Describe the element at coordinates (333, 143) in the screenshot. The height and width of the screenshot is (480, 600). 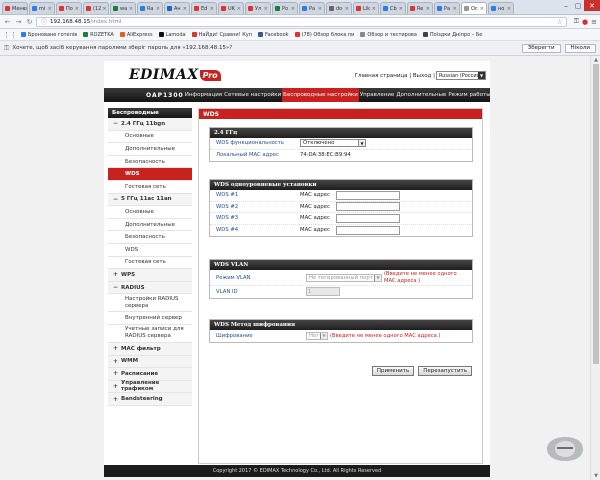
I see `wds-function-select: Отключено ▼` at that location.